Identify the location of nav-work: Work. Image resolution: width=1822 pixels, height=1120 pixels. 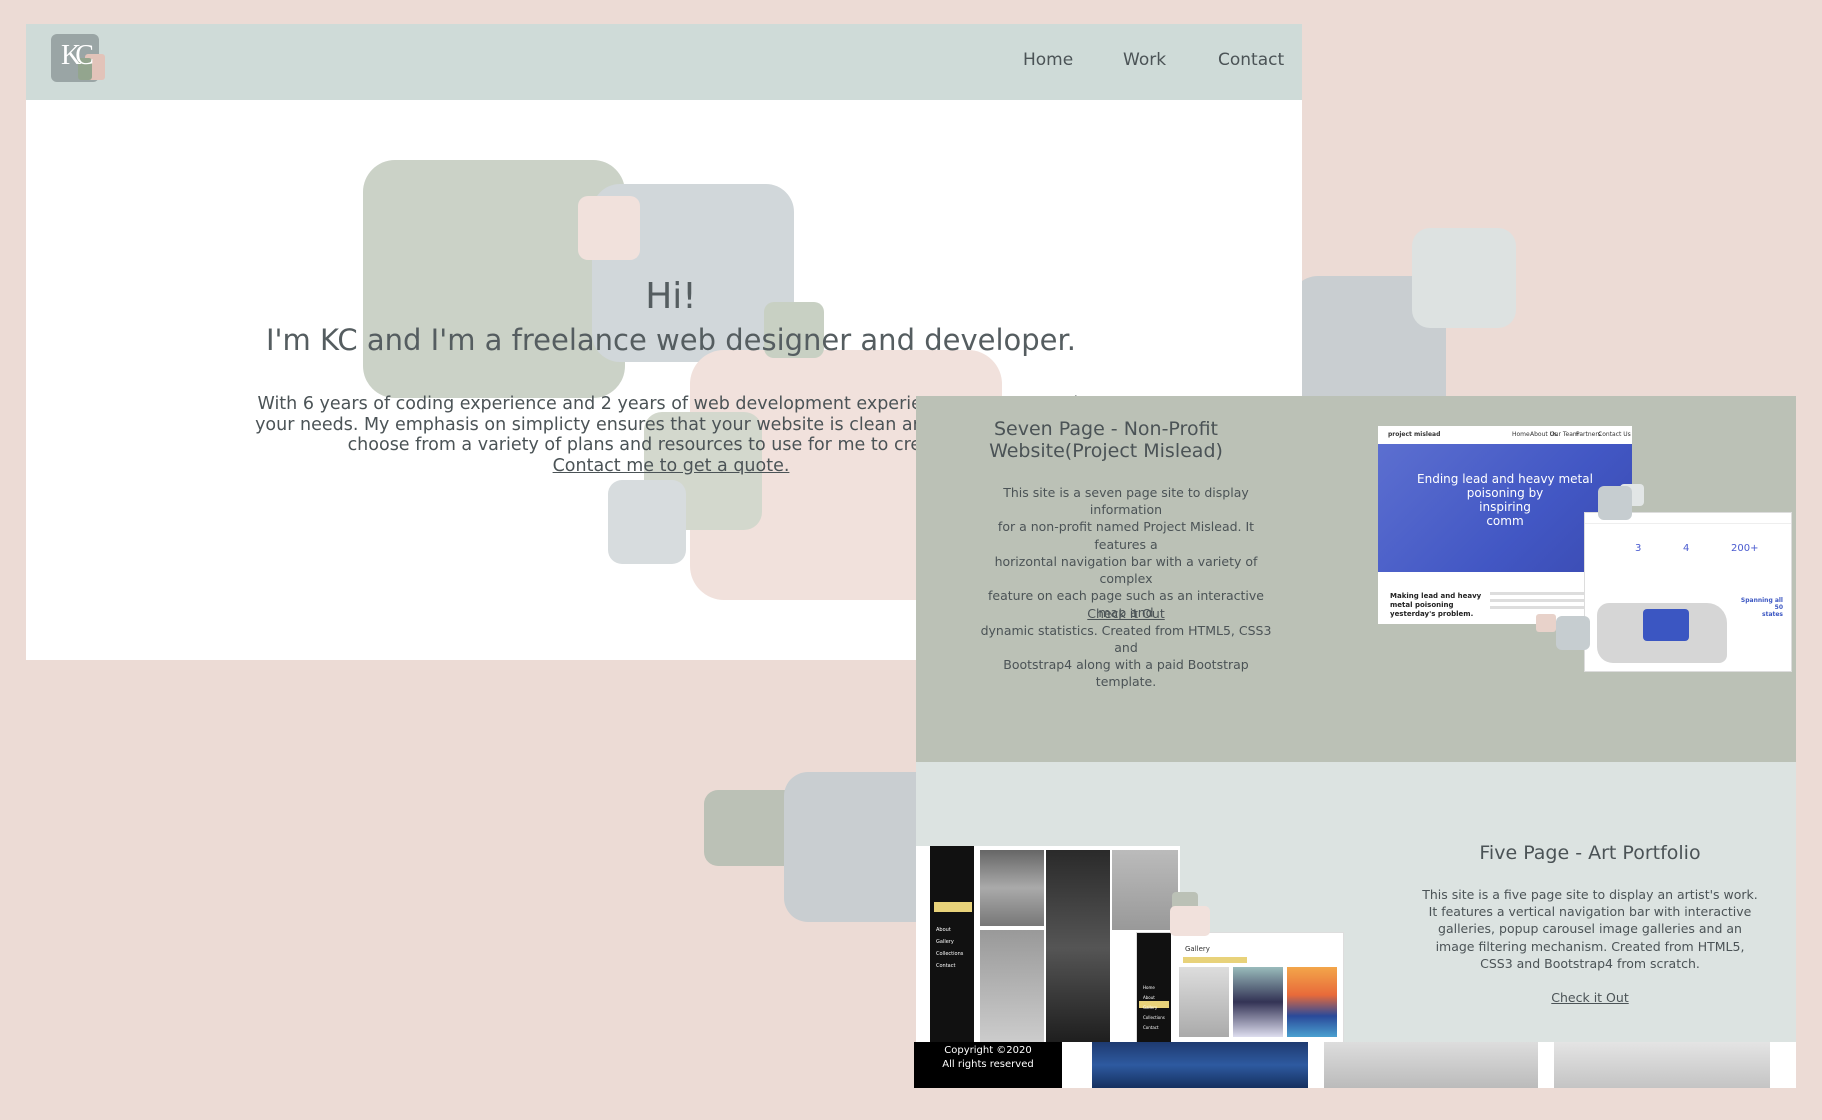
(1144, 60).